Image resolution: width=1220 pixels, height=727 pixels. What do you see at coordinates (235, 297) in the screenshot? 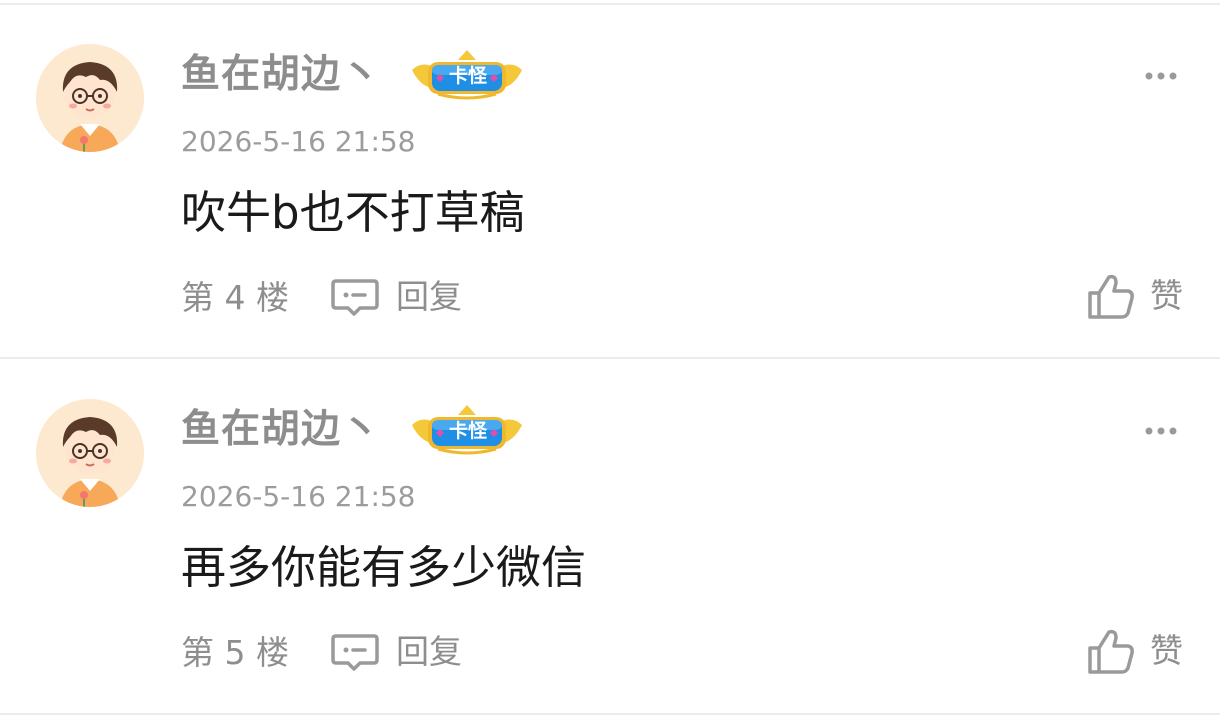
I see `floor-number: 第 4 楼` at bounding box center [235, 297].